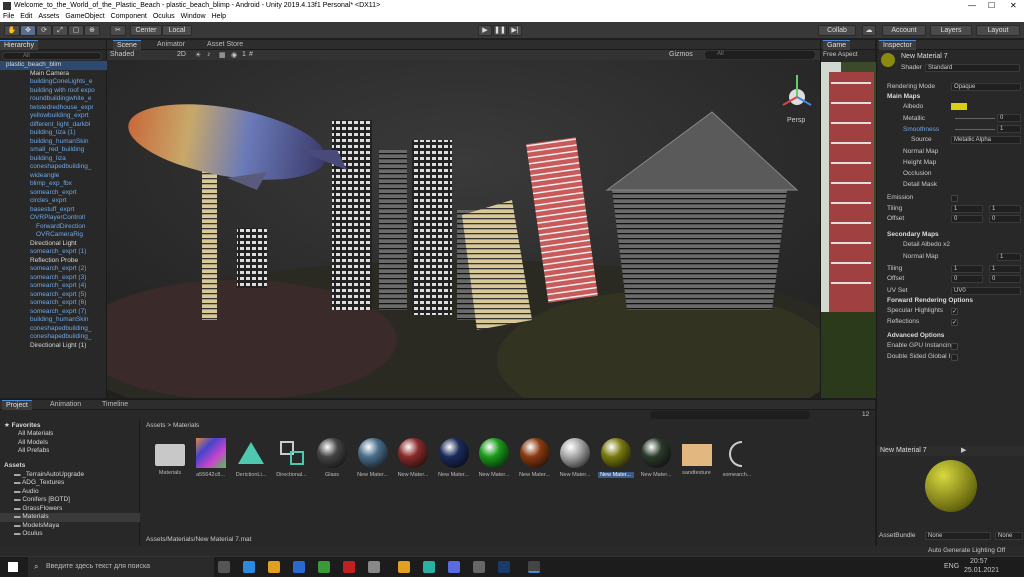 Image resolution: width=1024 pixels, height=577 pixels. I want to click on hierarchy-item: somearch_exprt (3), so click(53, 278).